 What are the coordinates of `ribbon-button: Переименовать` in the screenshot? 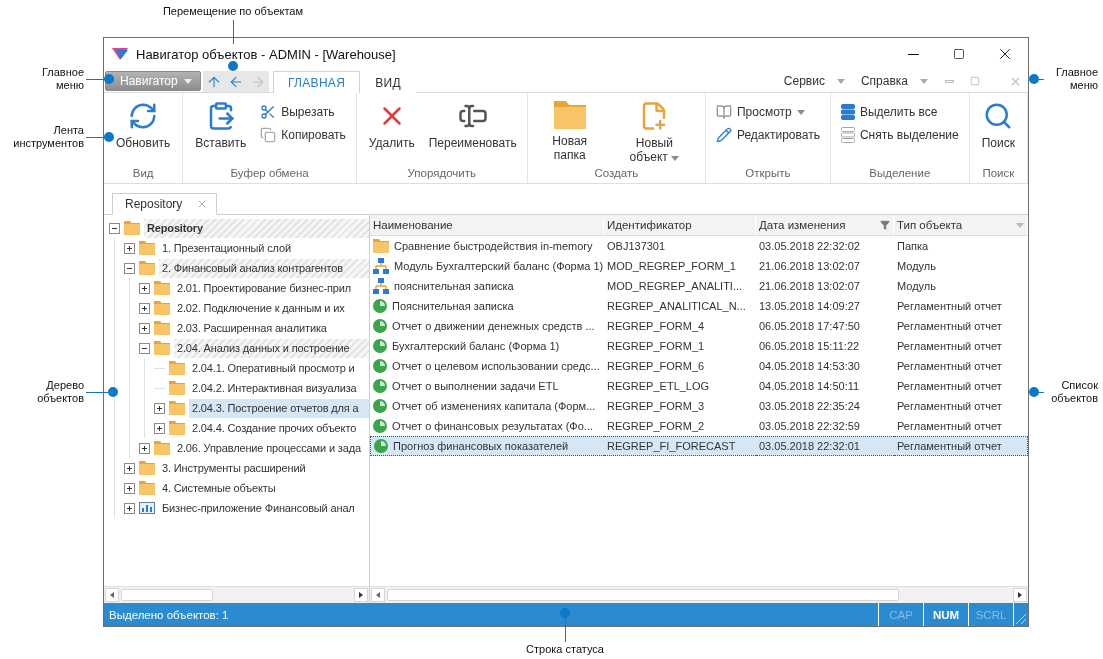 It's located at (472, 133).